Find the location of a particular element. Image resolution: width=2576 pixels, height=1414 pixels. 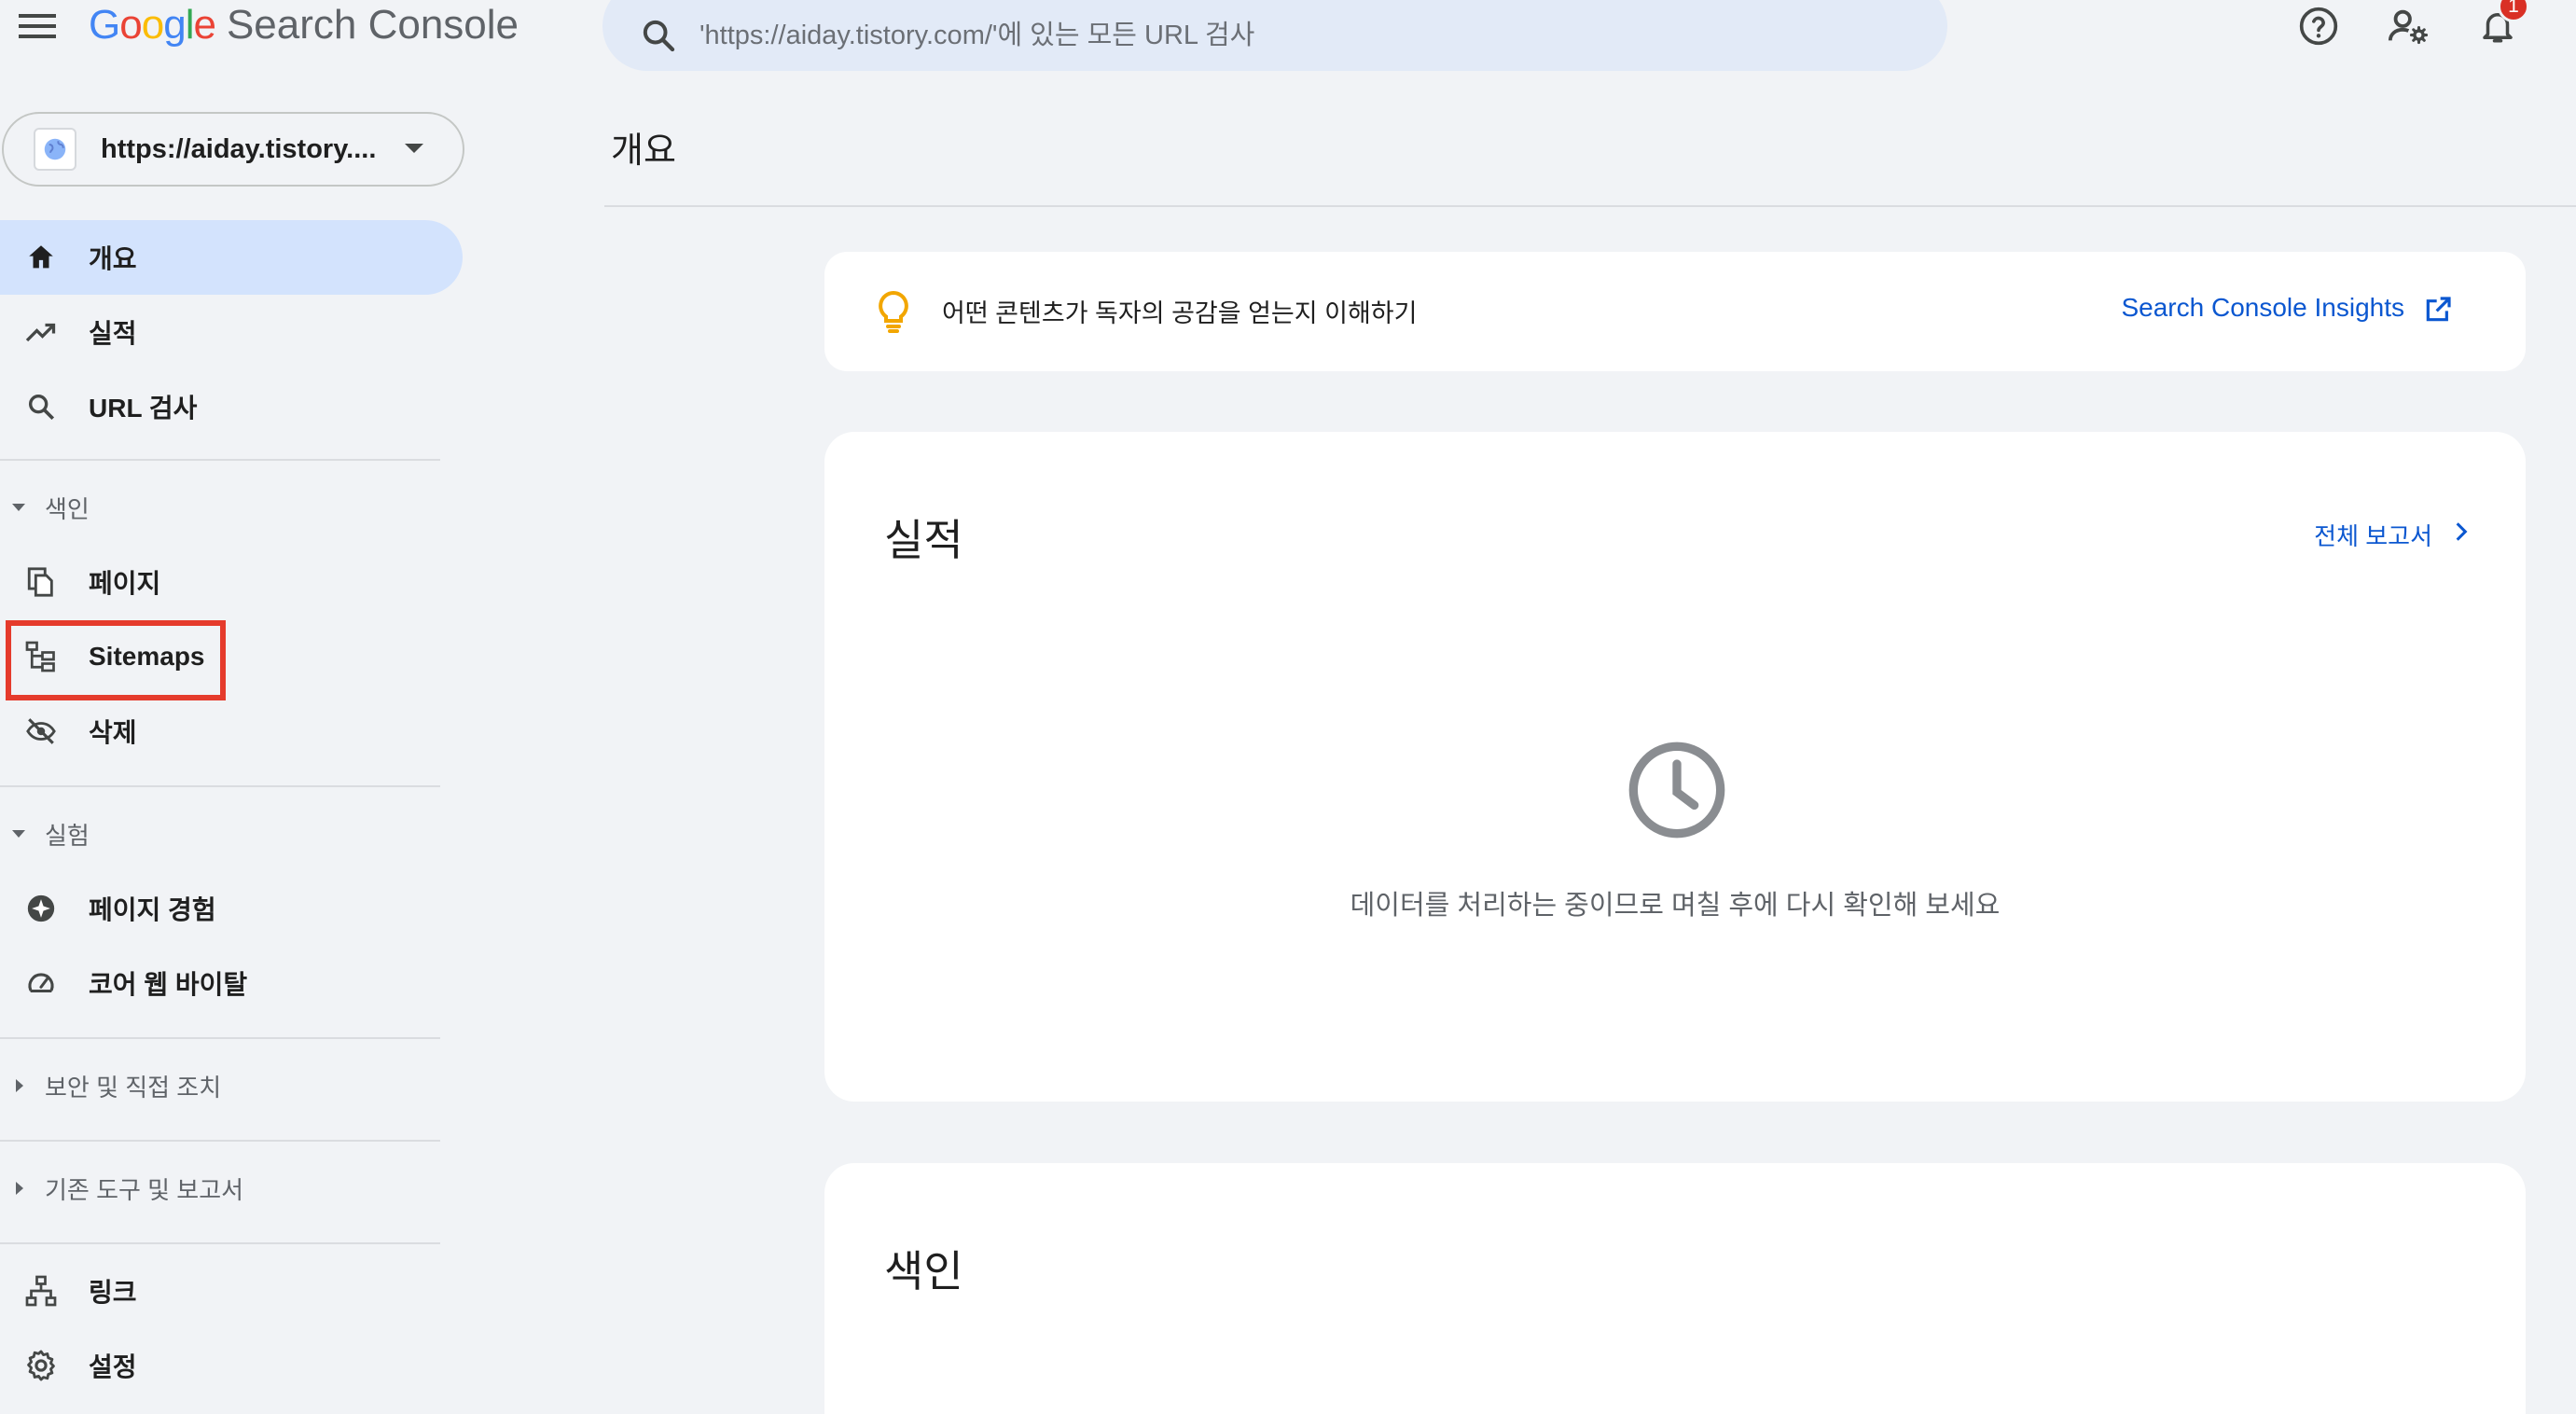

sidebar-item-label: 링크 is located at coordinates (113, 1292).